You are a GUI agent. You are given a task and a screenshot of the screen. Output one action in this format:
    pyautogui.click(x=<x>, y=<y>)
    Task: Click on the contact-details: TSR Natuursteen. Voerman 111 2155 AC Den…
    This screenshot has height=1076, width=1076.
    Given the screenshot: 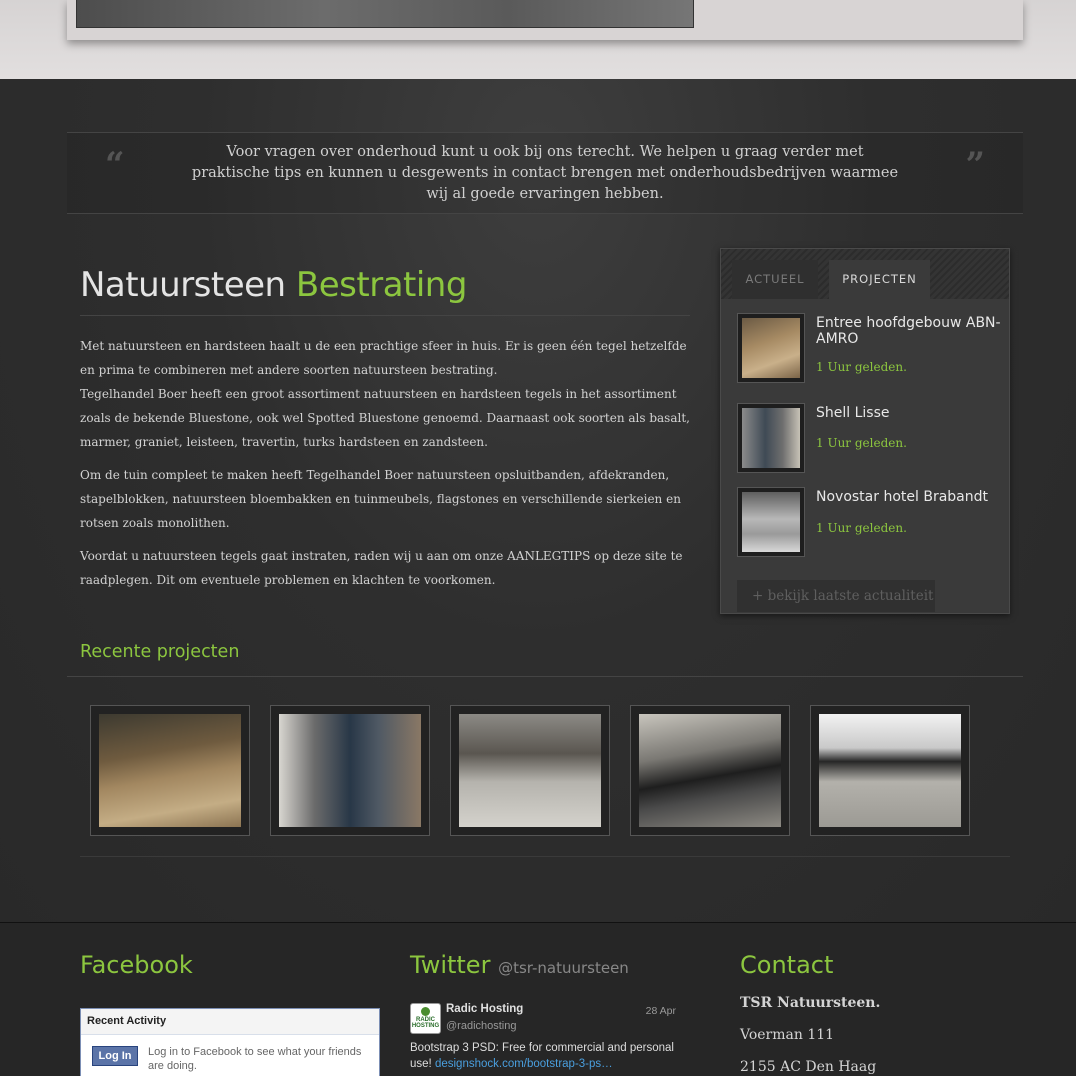 What is the action you would take?
    pyautogui.click(x=810, y=1035)
    